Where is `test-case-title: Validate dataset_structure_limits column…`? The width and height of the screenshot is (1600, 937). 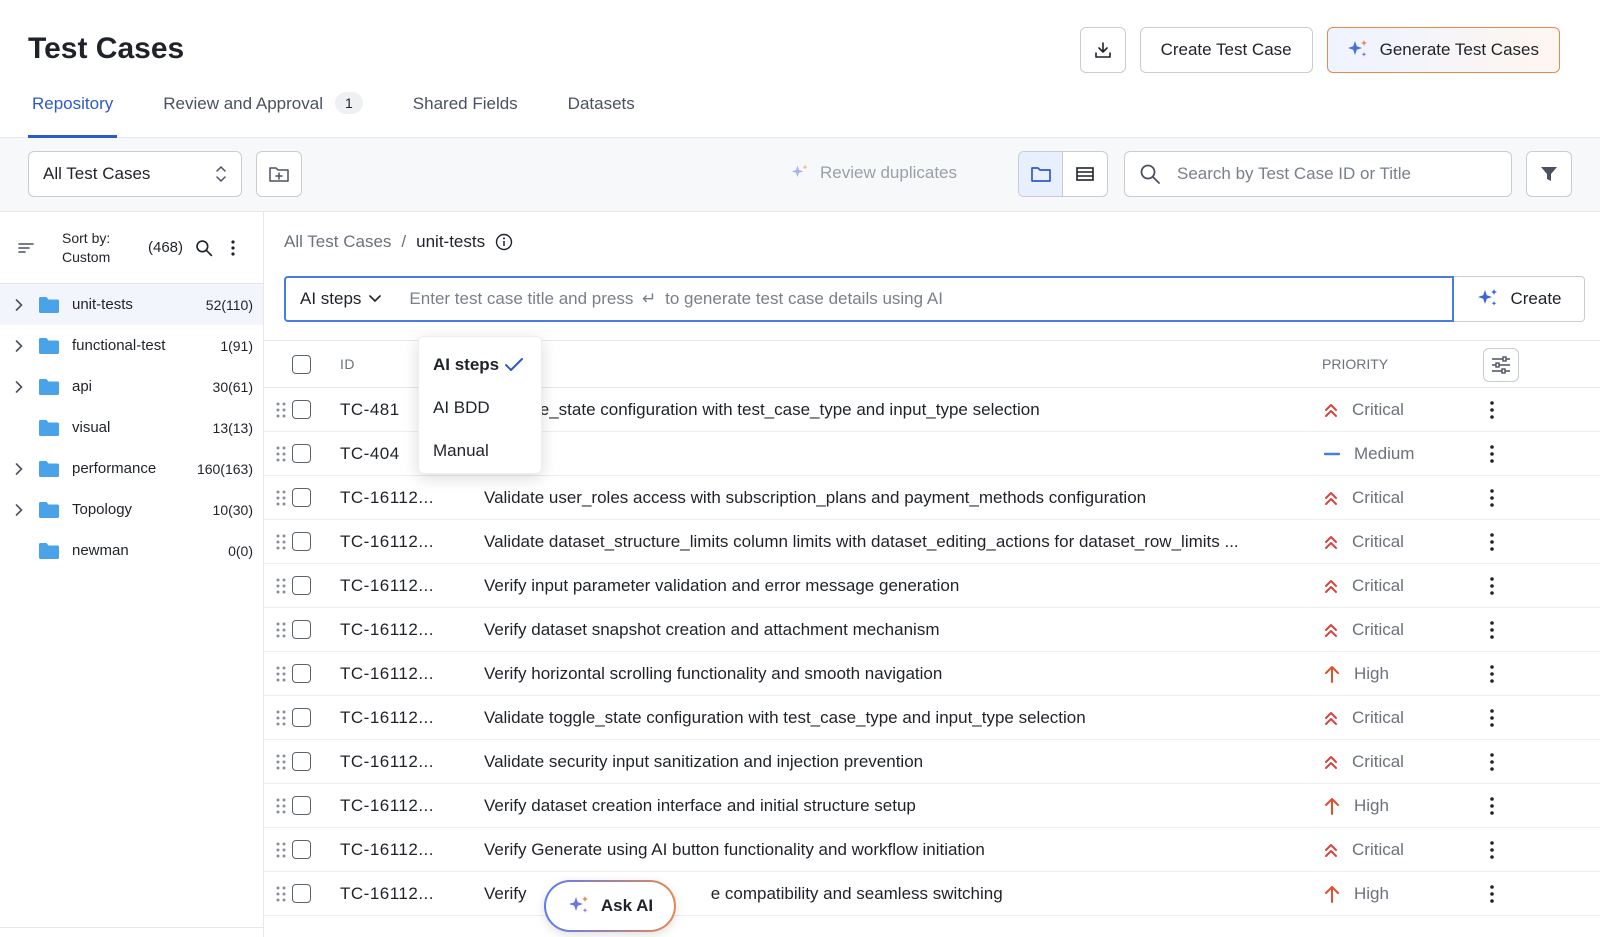
test-case-title: Validate dataset_structure_limits column… is located at coordinates (894, 541).